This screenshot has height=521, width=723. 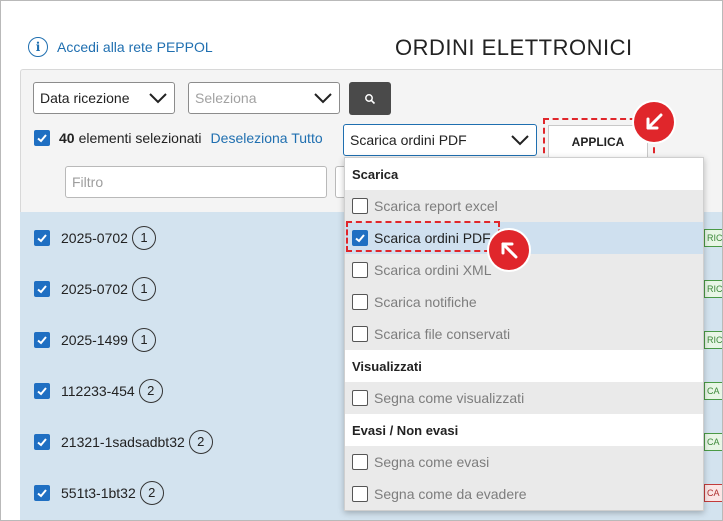 I want to click on deselect-all-link: Deseleziona Tutto, so click(x=267, y=138).